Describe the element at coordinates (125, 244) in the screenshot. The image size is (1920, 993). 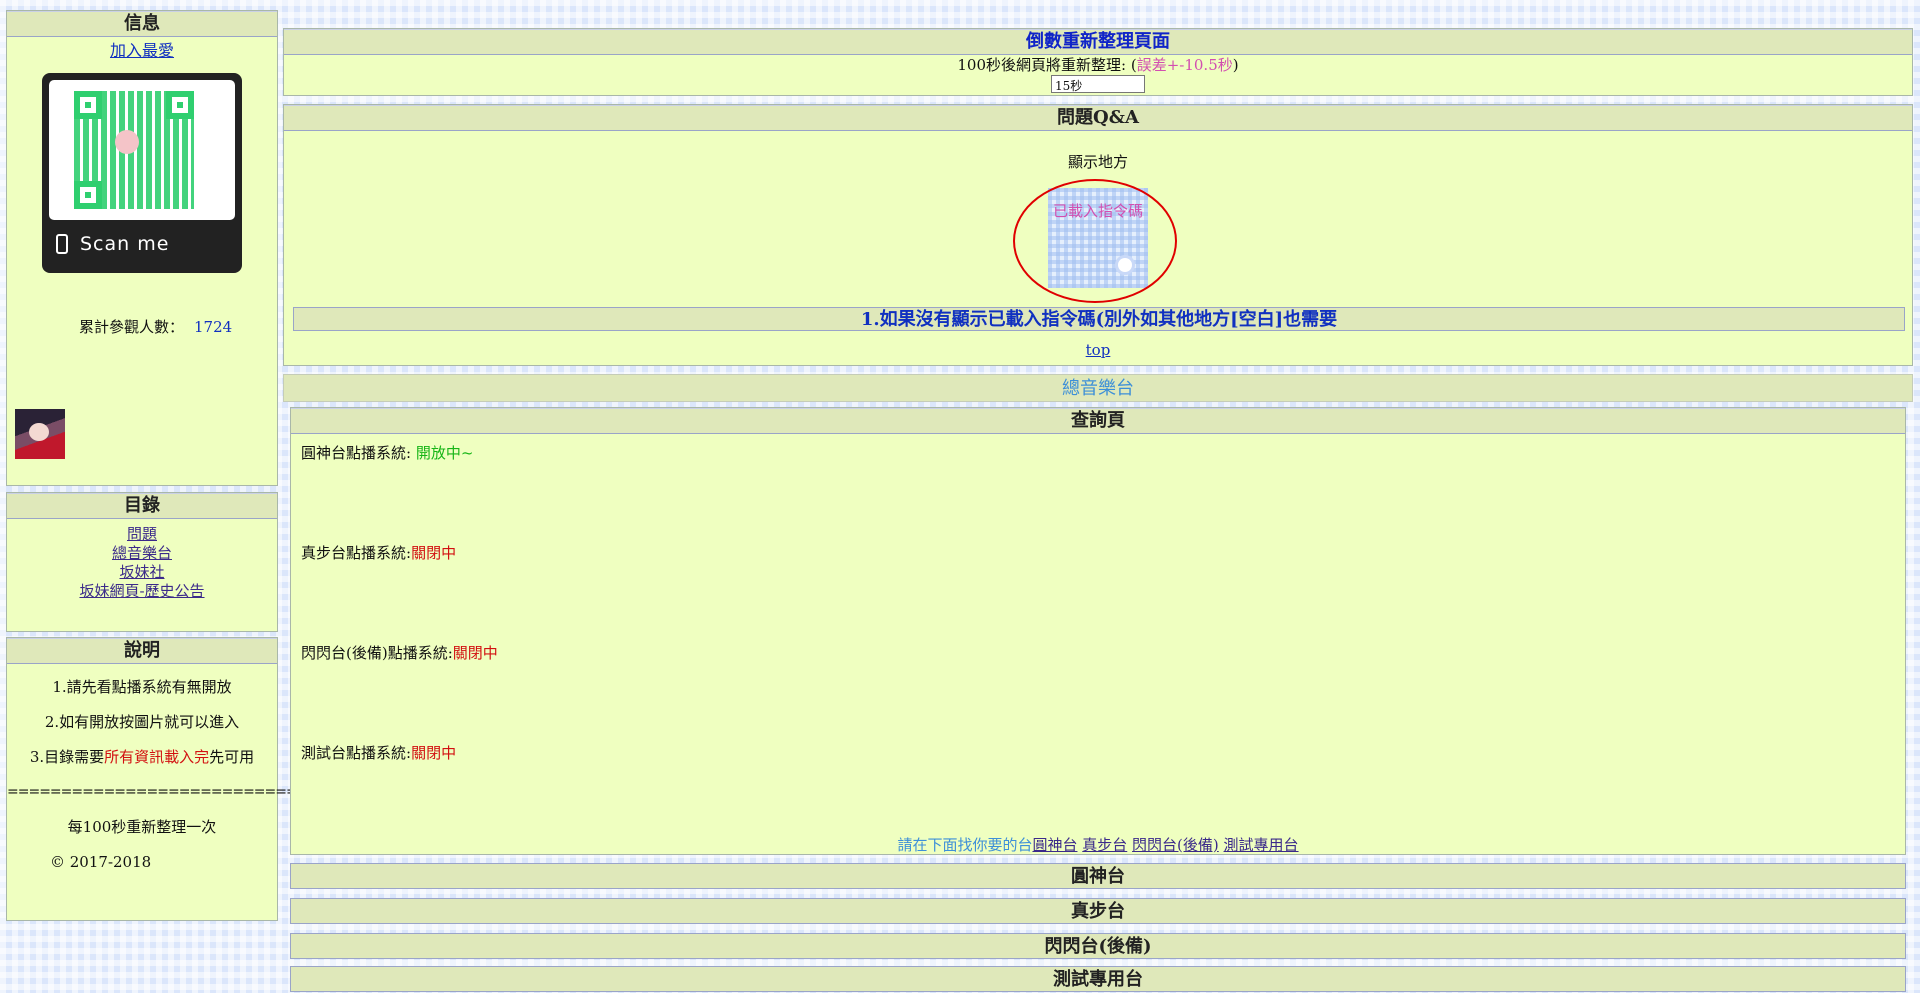
I see `qr-caption: Scan me` at that location.